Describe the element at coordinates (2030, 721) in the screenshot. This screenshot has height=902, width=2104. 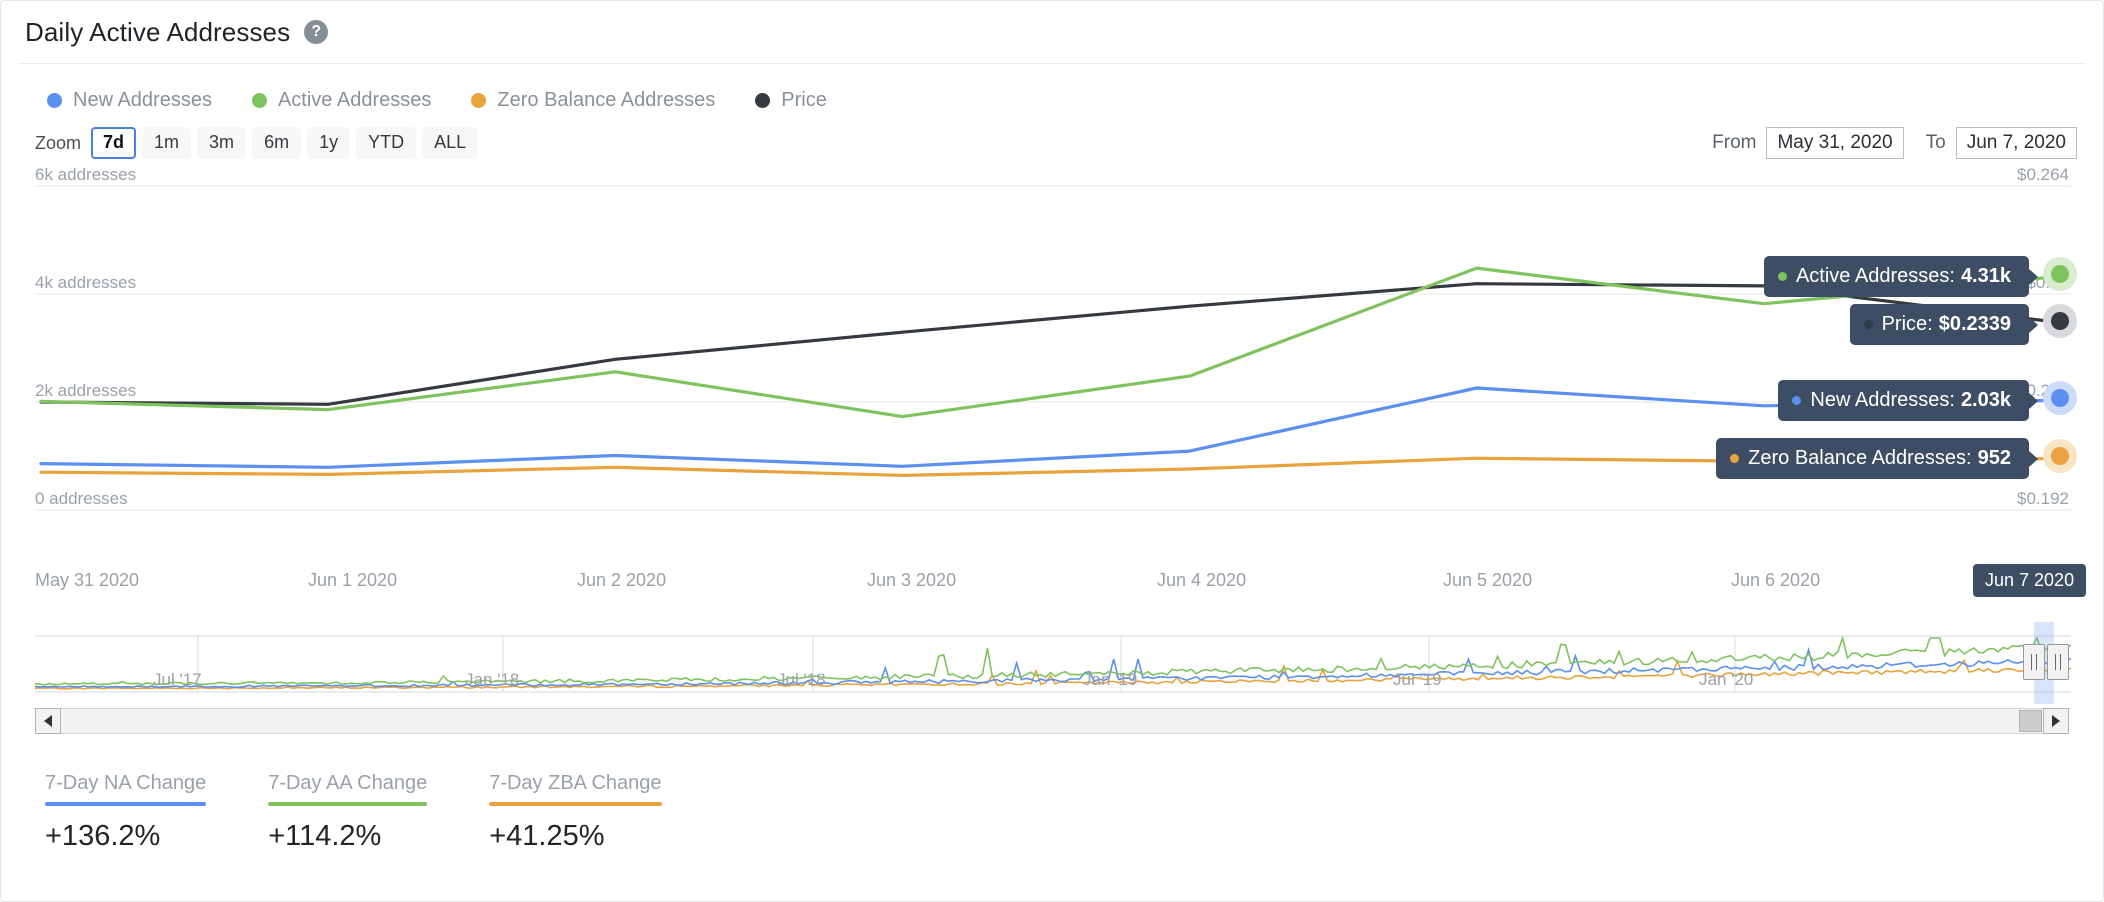
I see `scrollbar-thumb` at that location.